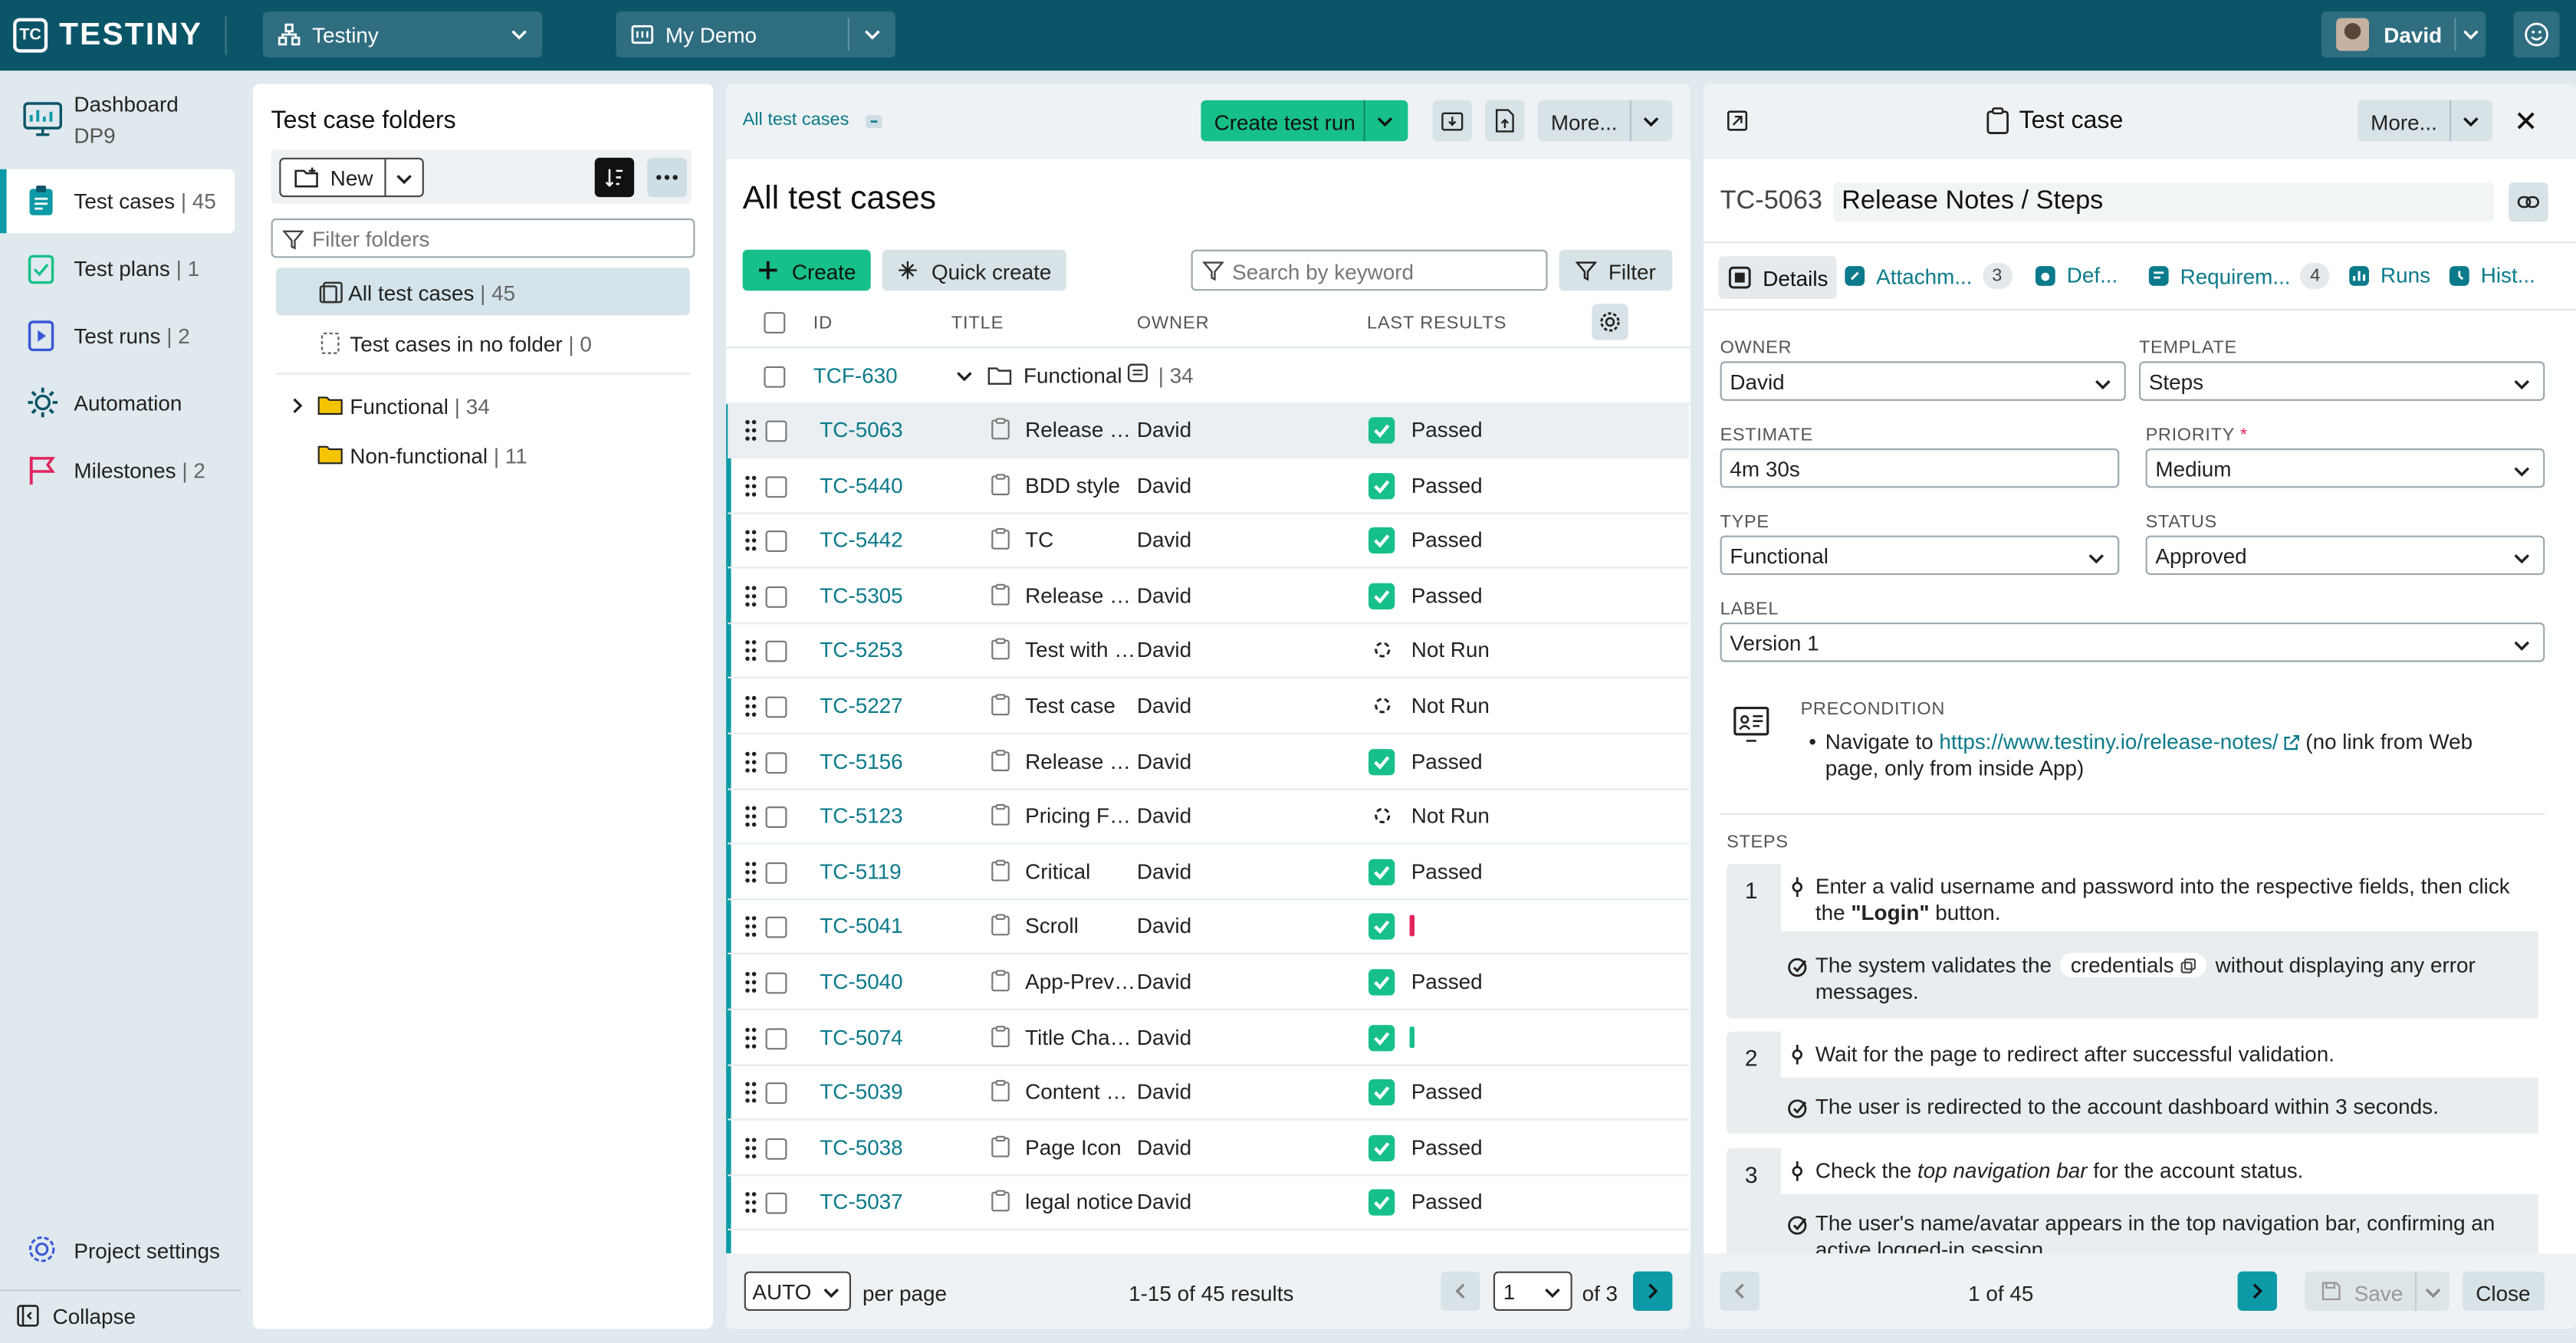 Image resolution: width=2576 pixels, height=1343 pixels. Describe the element at coordinates (483, 456) in the screenshot. I see `folder-non-functional: Non-functional | 11` at that location.